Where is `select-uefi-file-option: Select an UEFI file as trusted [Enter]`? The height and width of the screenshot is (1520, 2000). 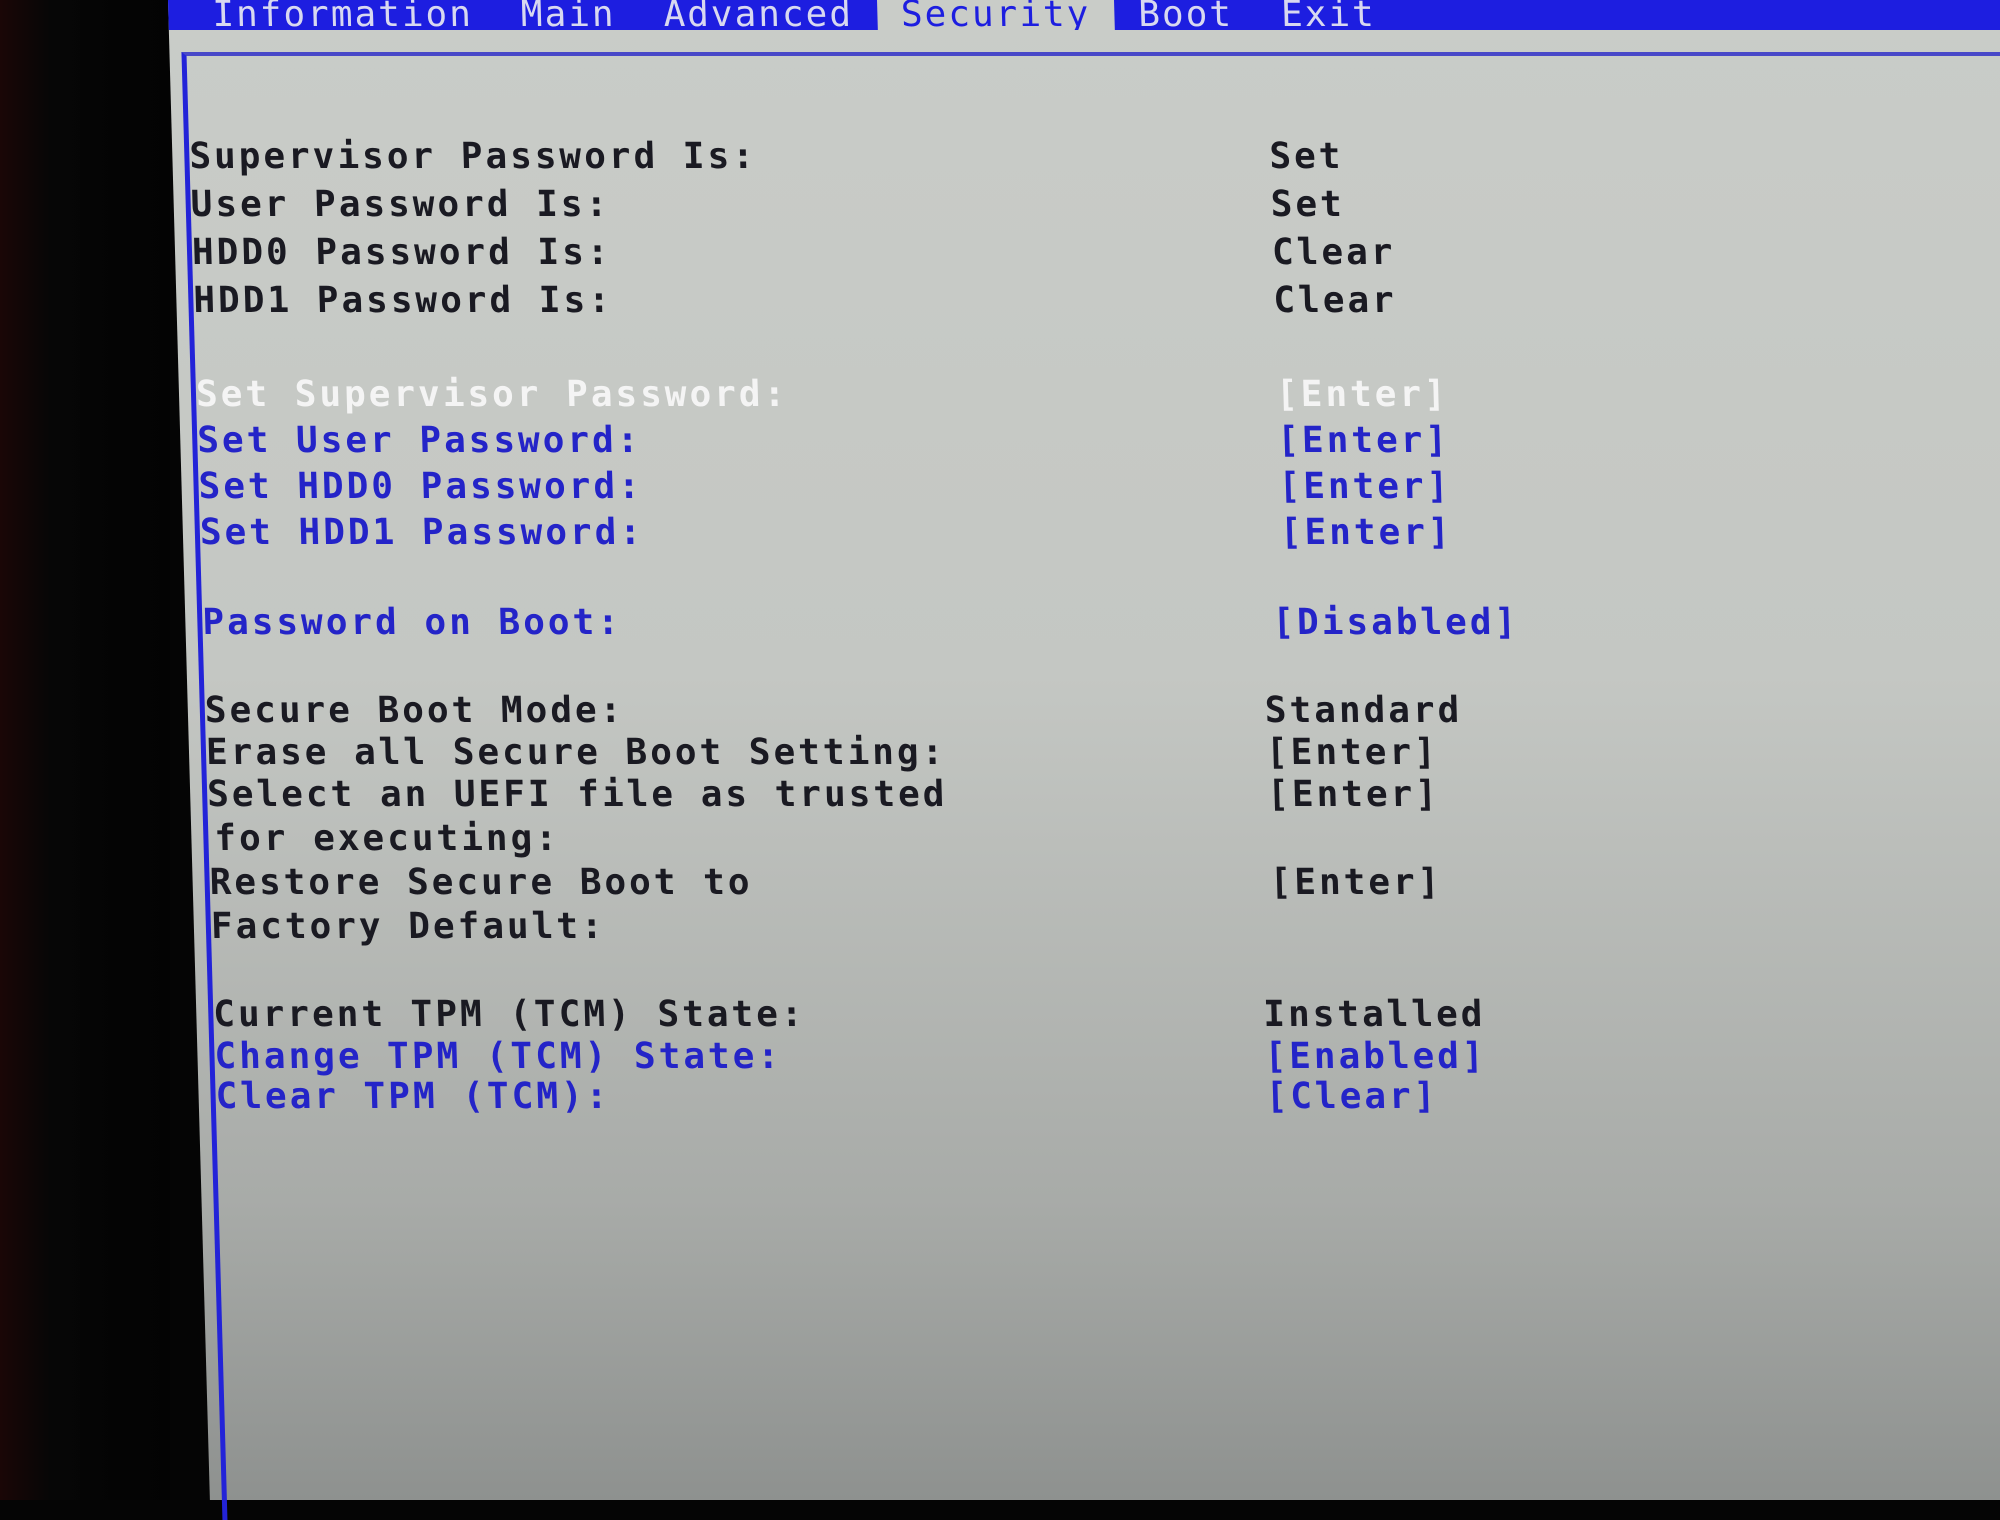
select-uefi-file-option: Select an UEFI file as trusted [Enter] is located at coordinates (957, 796).